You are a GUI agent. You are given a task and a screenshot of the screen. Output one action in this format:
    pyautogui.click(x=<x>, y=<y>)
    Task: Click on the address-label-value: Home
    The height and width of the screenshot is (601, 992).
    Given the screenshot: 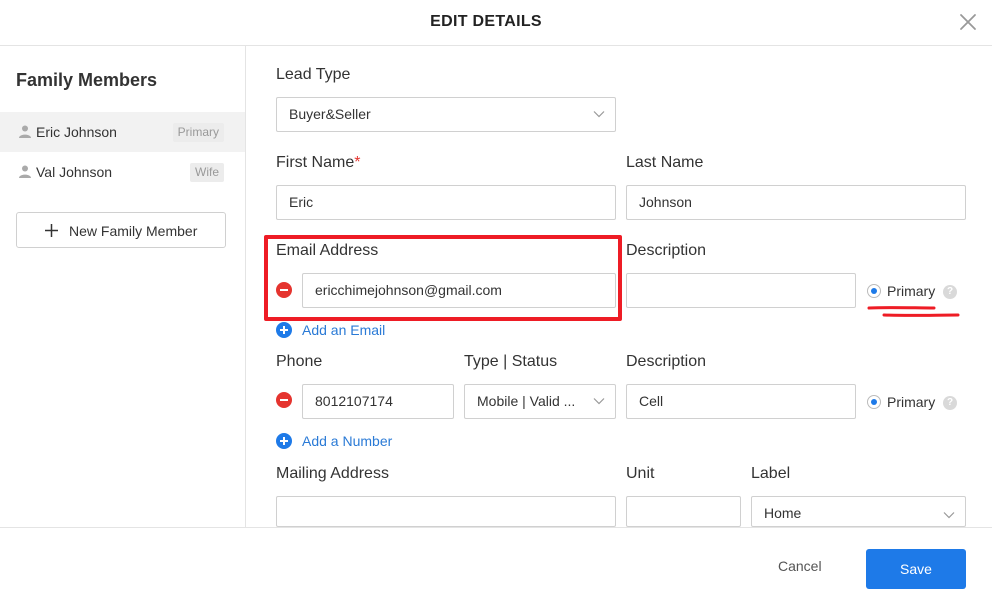 What is the action you would take?
    pyautogui.click(x=783, y=513)
    